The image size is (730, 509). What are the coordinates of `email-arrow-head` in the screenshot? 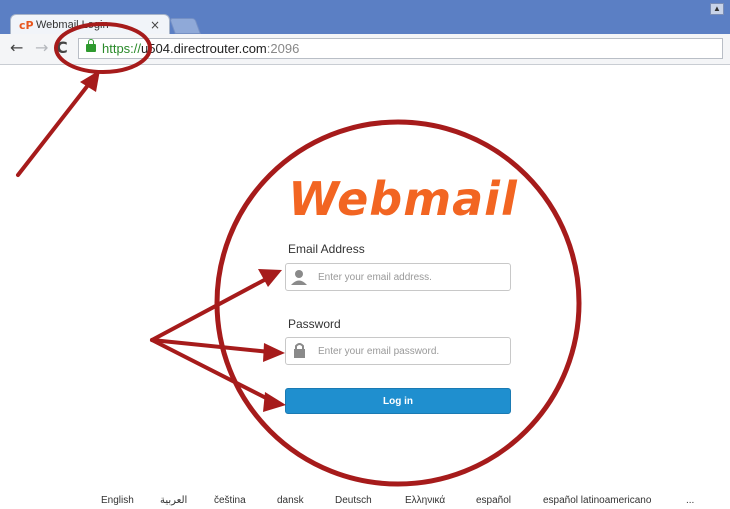 It's located at (270, 278).